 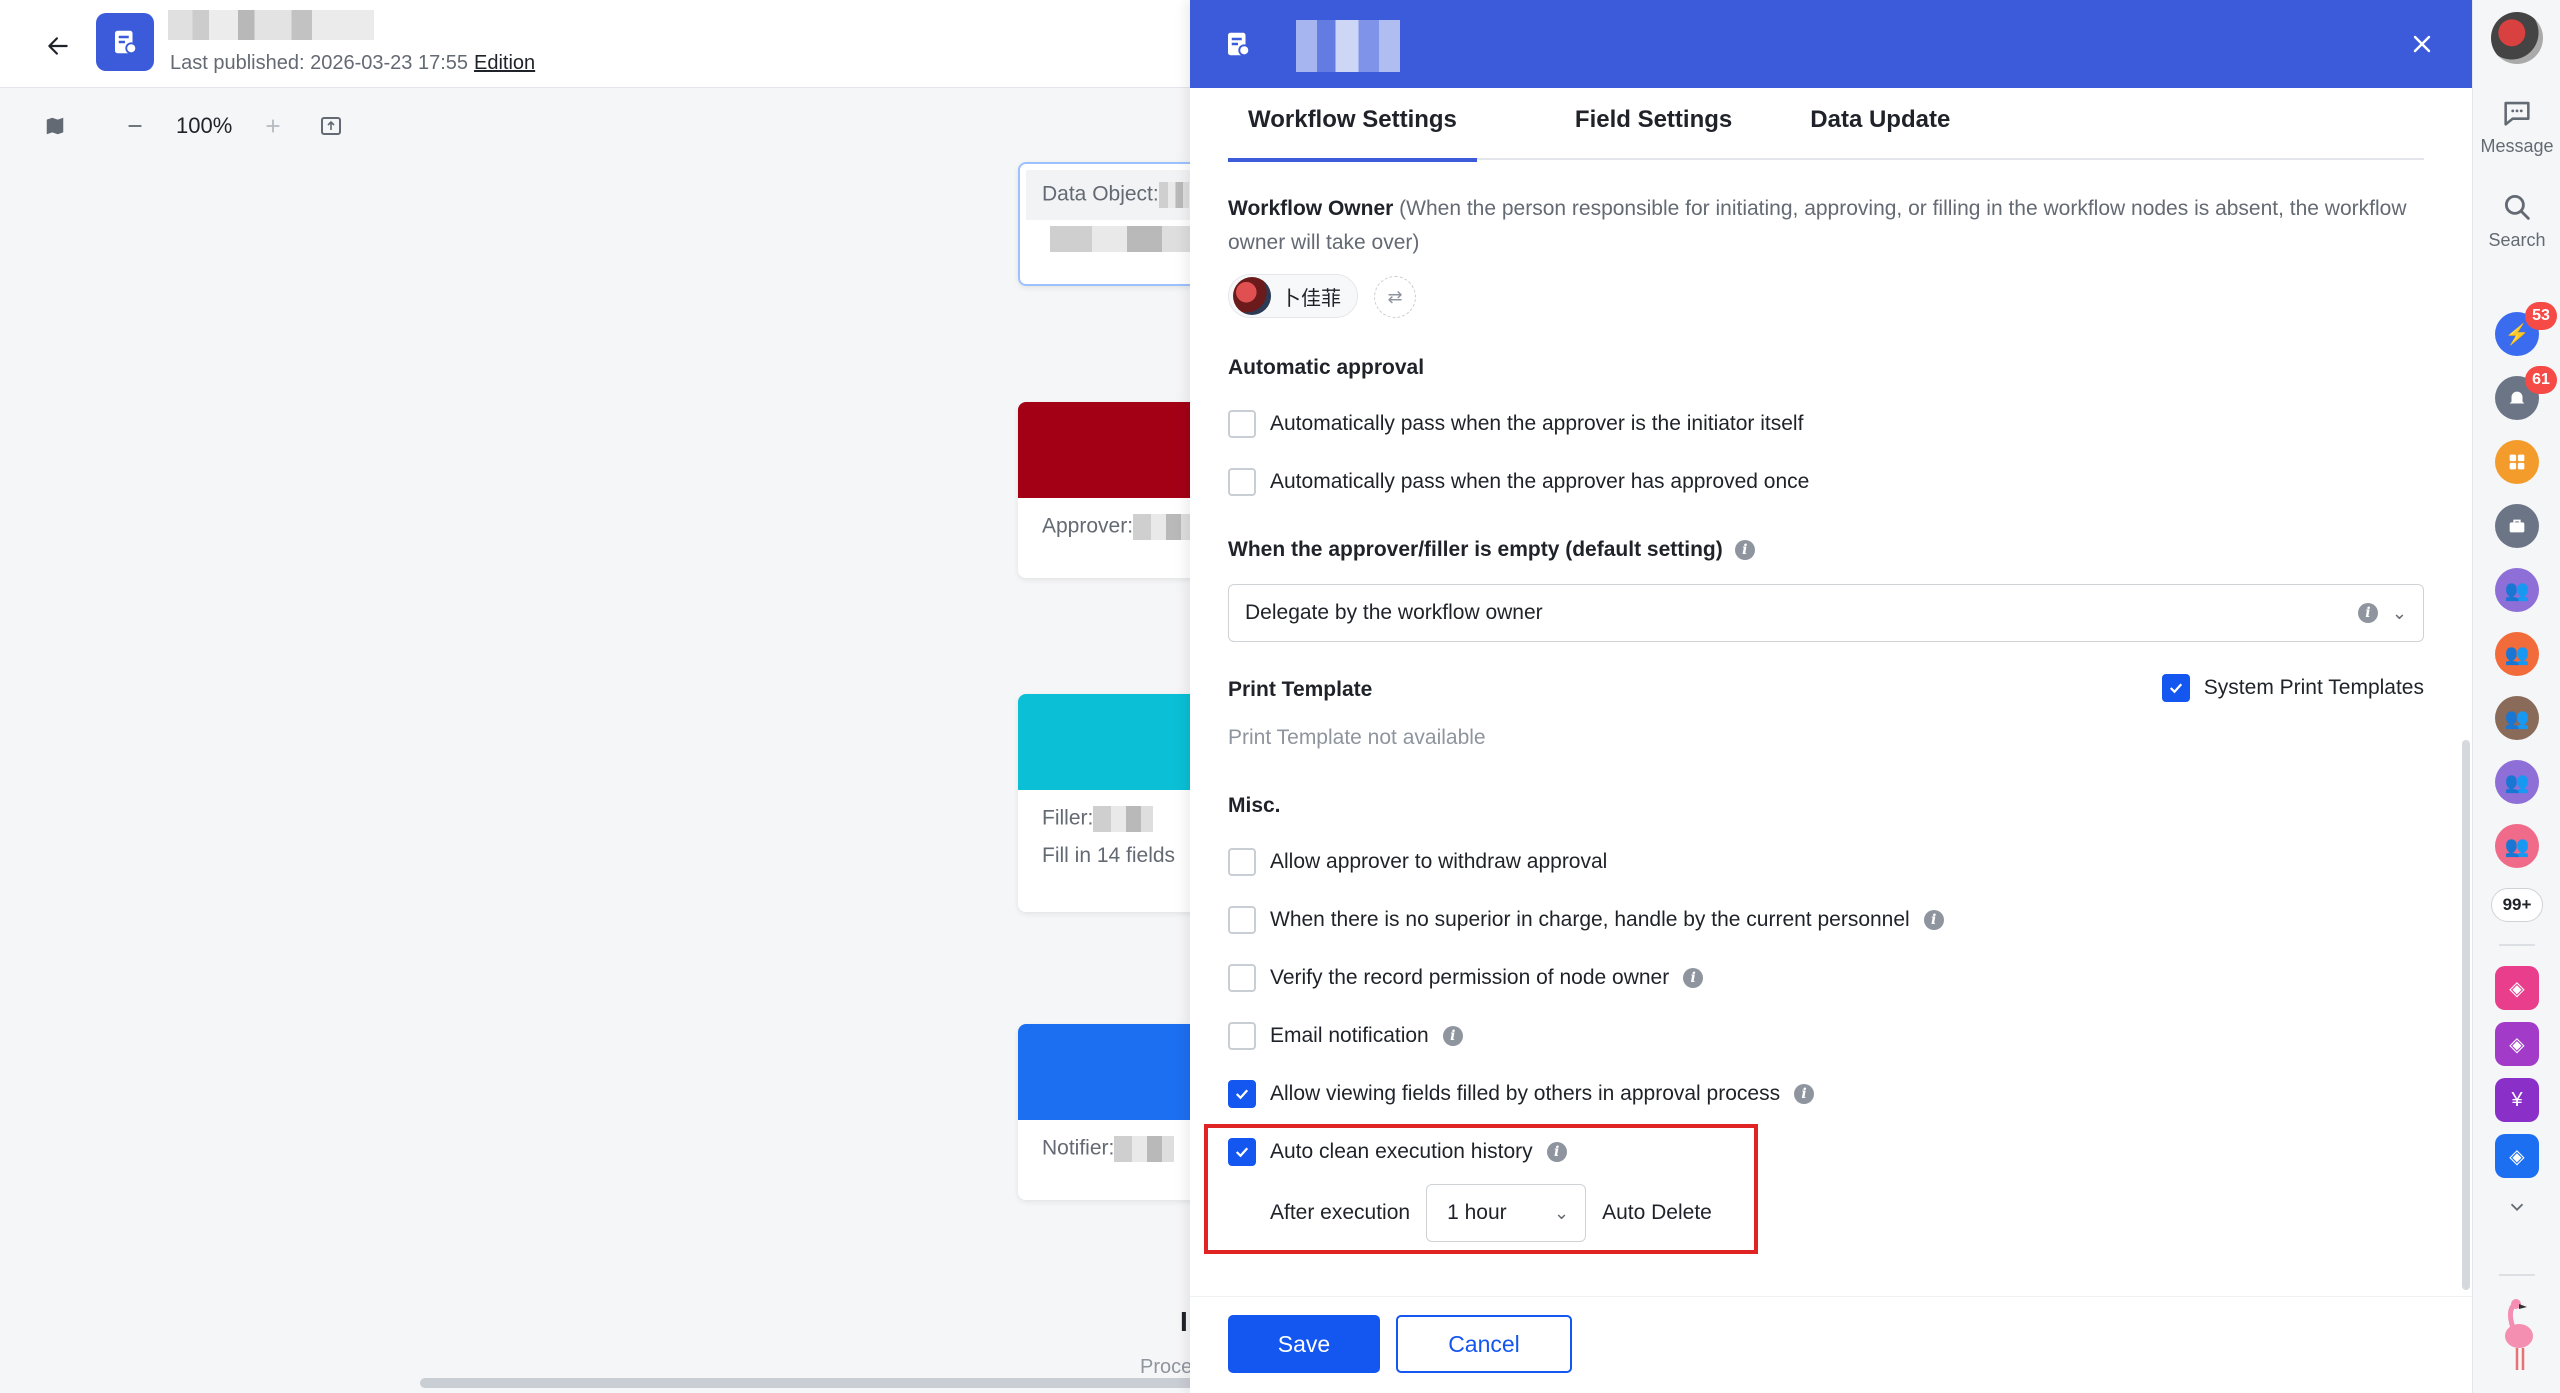 I want to click on print-template-empty: Print Template not available, so click(x=1357, y=737).